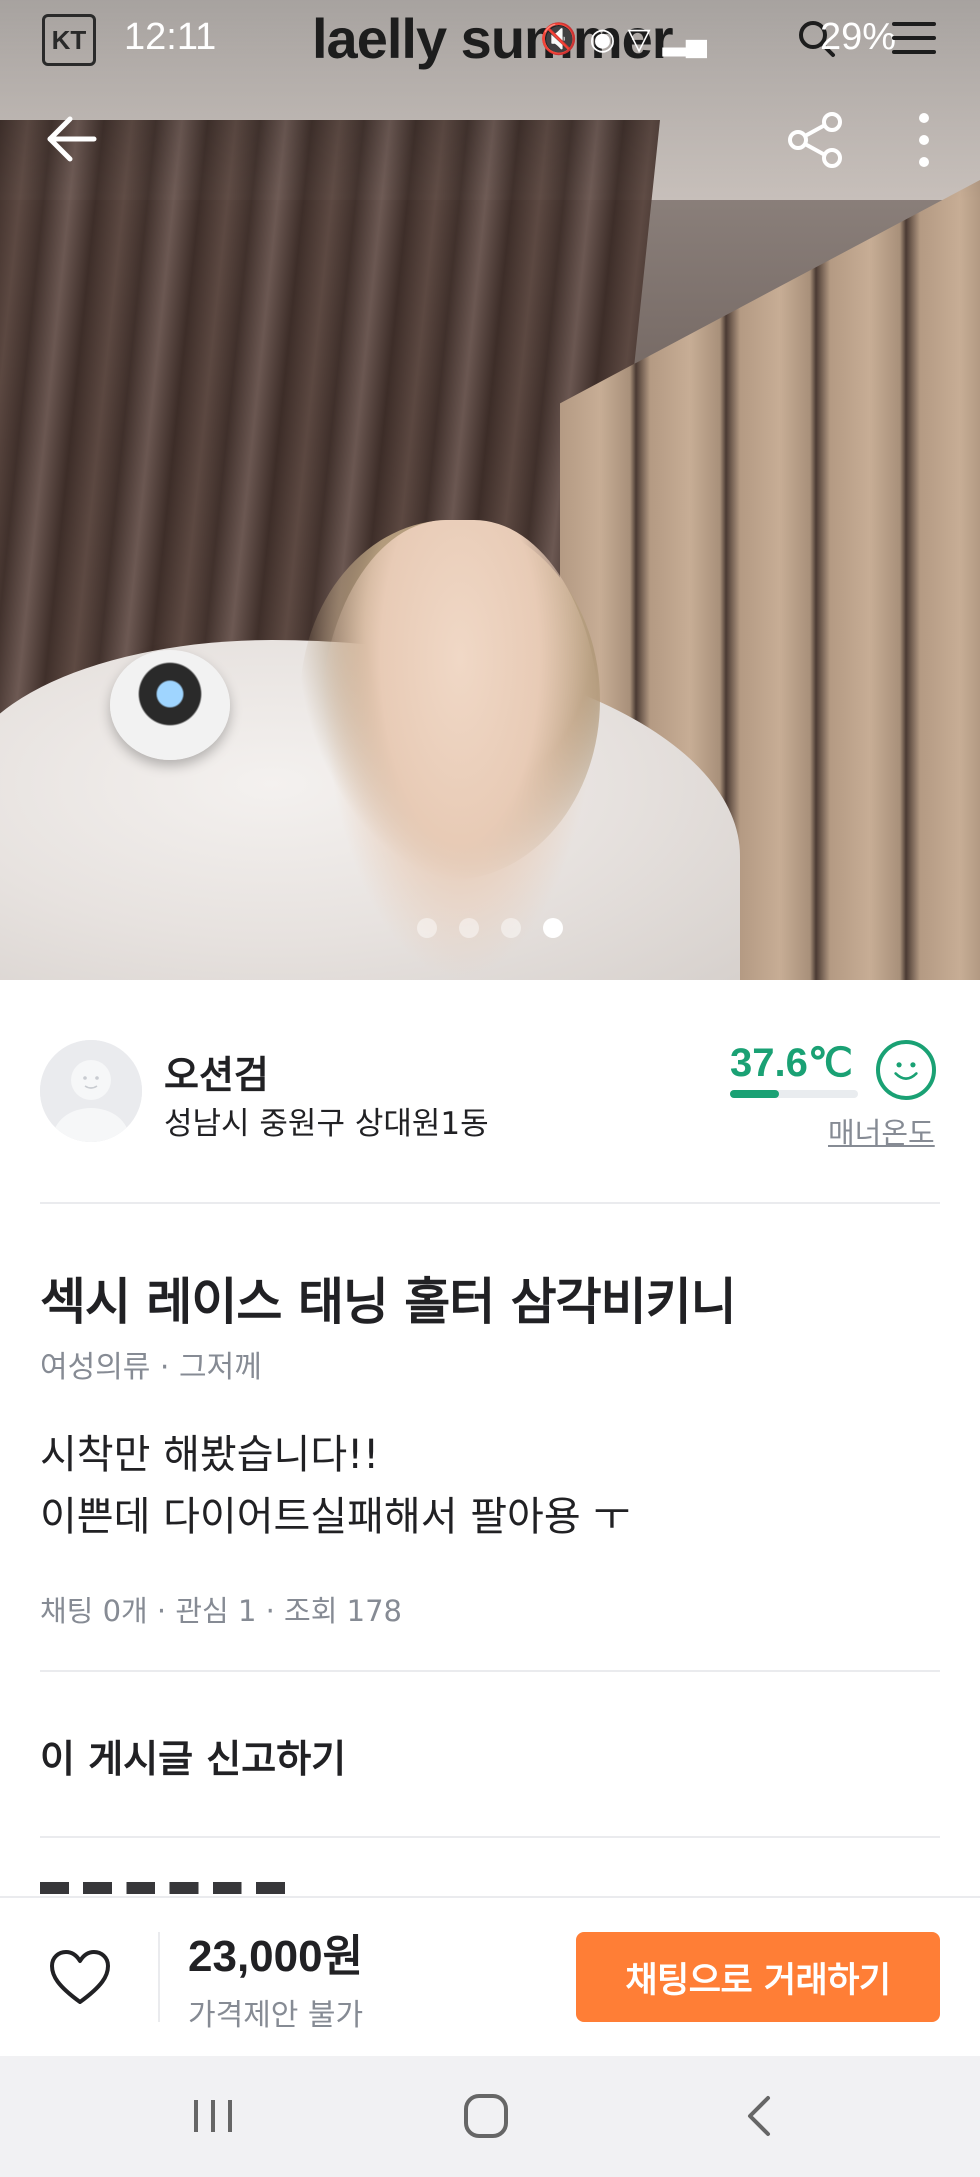 The width and height of the screenshot is (980, 2177). What do you see at coordinates (221, 1611) in the screenshot?
I see `post-stats: 채팅 0개 · 관심 1 · 조회 178` at bounding box center [221, 1611].